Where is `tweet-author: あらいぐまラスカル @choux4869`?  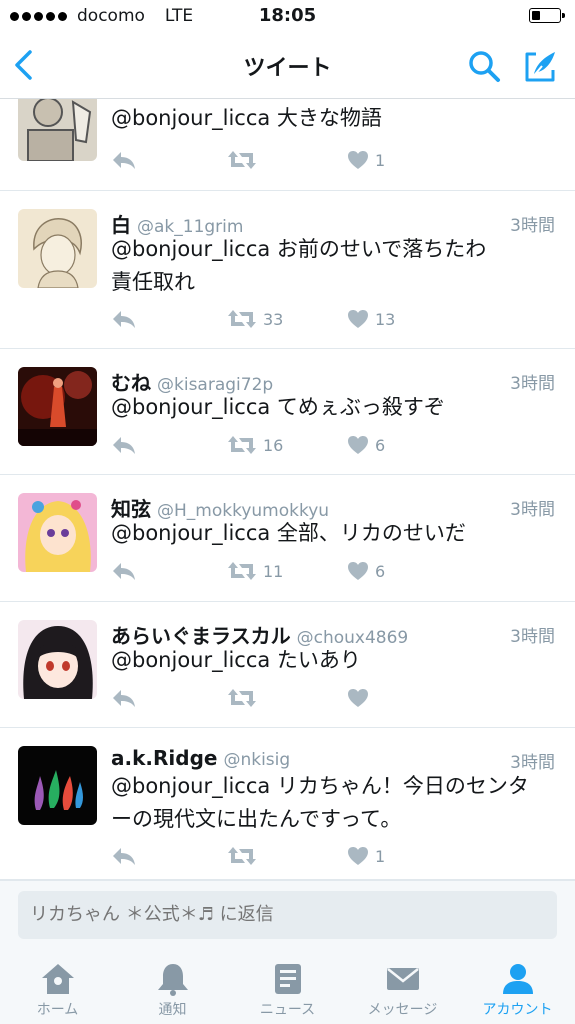 tweet-author: あらいぐまラスカル @choux4869 is located at coordinates (259, 634).